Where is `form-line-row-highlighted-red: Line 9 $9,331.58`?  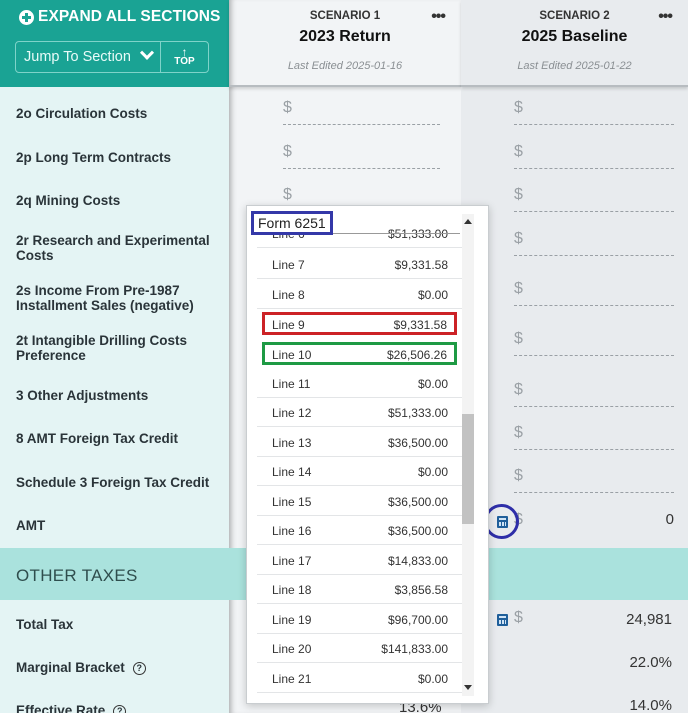
form-line-row-highlighted-red: Line 9 $9,331.58 is located at coordinates (359, 323).